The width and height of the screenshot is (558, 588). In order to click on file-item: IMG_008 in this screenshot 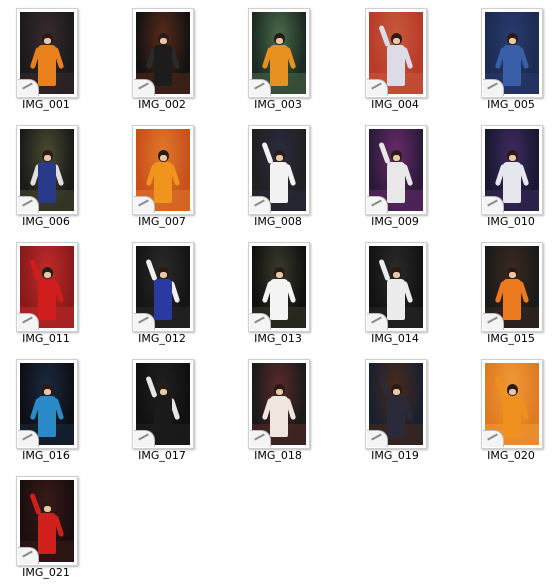, I will do `click(282, 176)`.